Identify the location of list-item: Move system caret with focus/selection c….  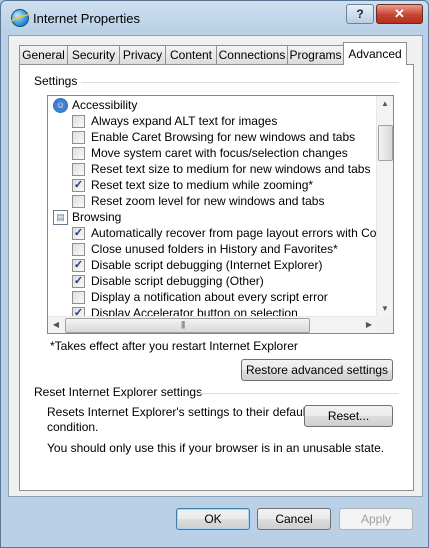
(213, 154).